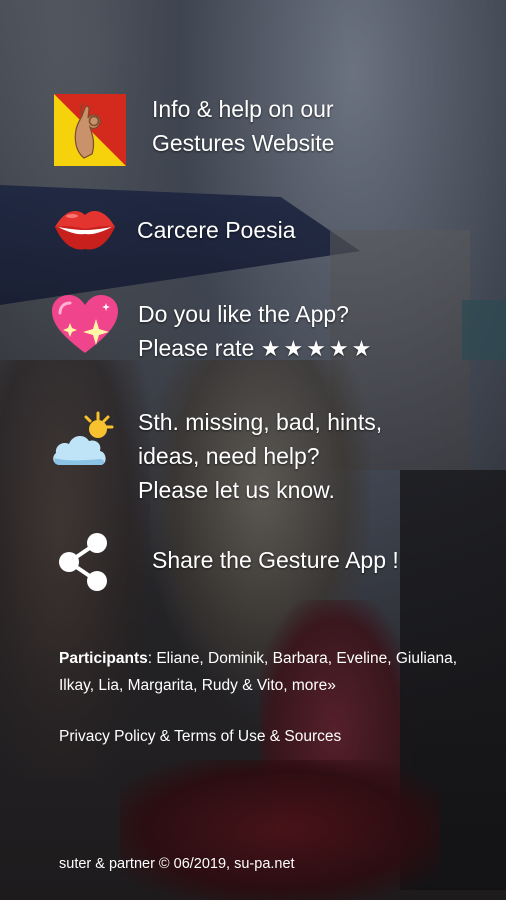 The height and width of the screenshot is (900, 506). Describe the element at coordinates (177, 864) in the screenshot. I see `copyright-text: suter & partner © 06/2019, su-pa.net` at that location.